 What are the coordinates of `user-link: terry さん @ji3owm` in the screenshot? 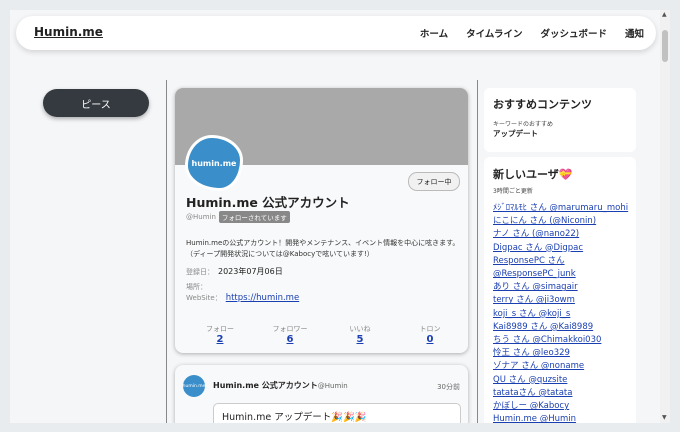 It's located at (560, 300).